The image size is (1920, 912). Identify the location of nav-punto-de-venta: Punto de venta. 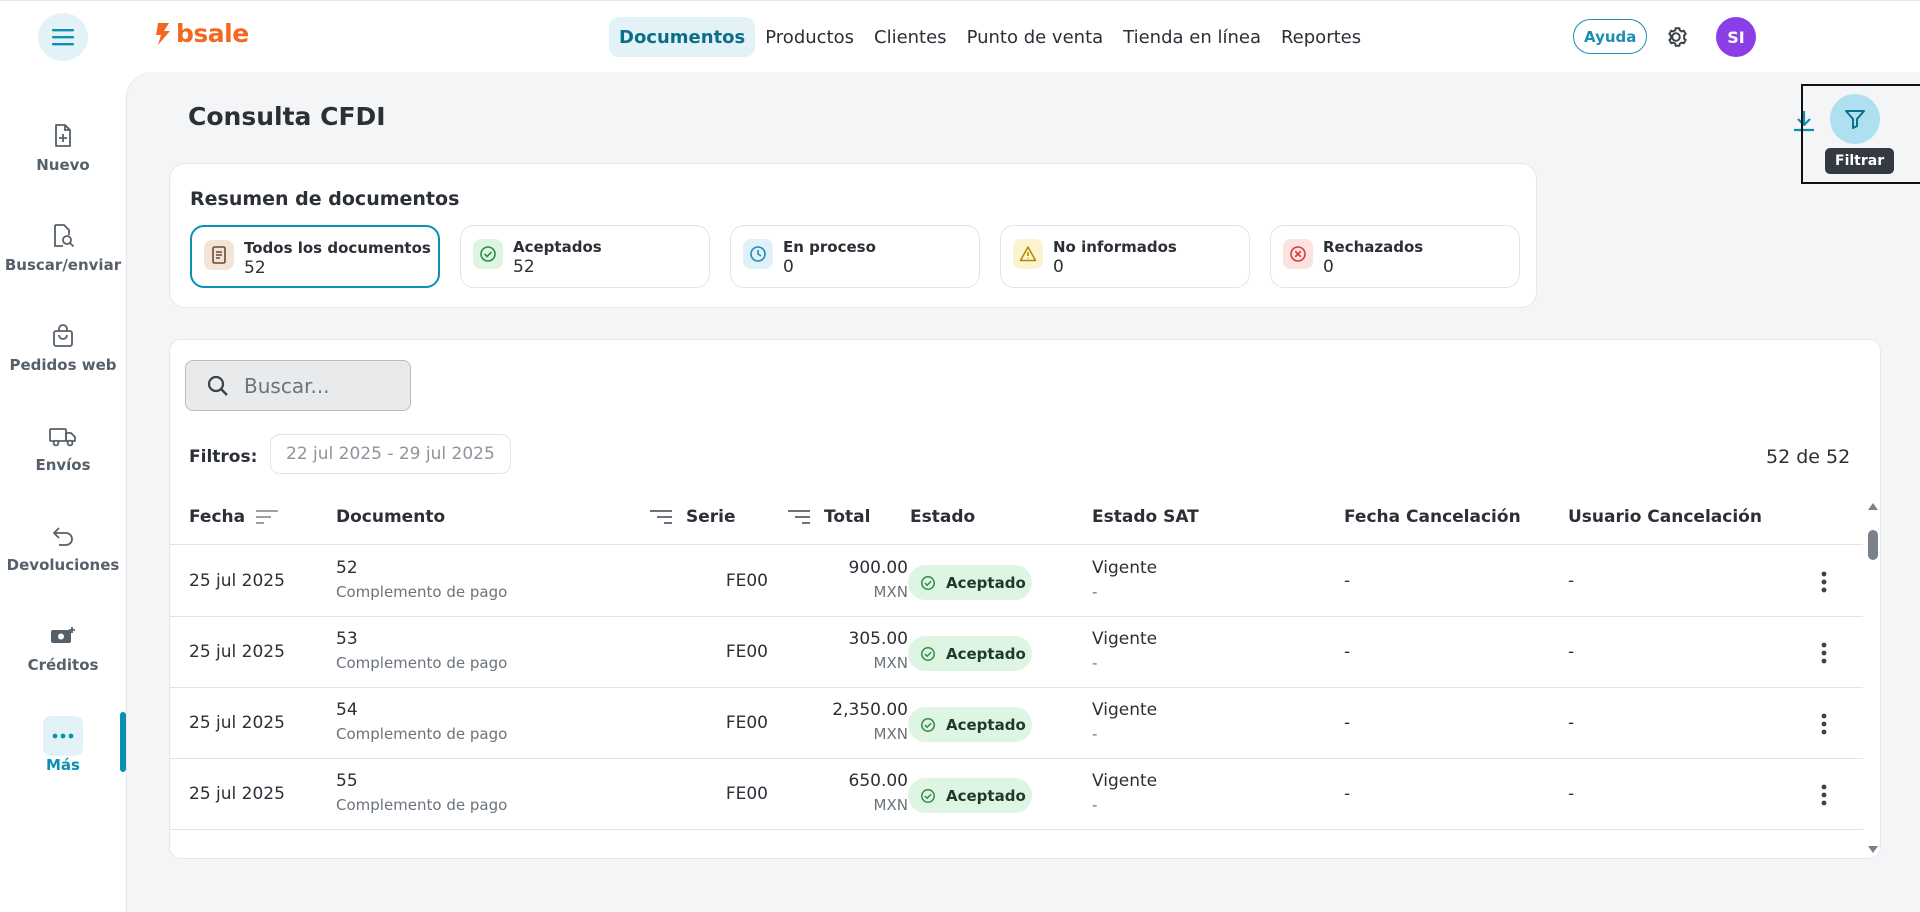
(1035, 37).